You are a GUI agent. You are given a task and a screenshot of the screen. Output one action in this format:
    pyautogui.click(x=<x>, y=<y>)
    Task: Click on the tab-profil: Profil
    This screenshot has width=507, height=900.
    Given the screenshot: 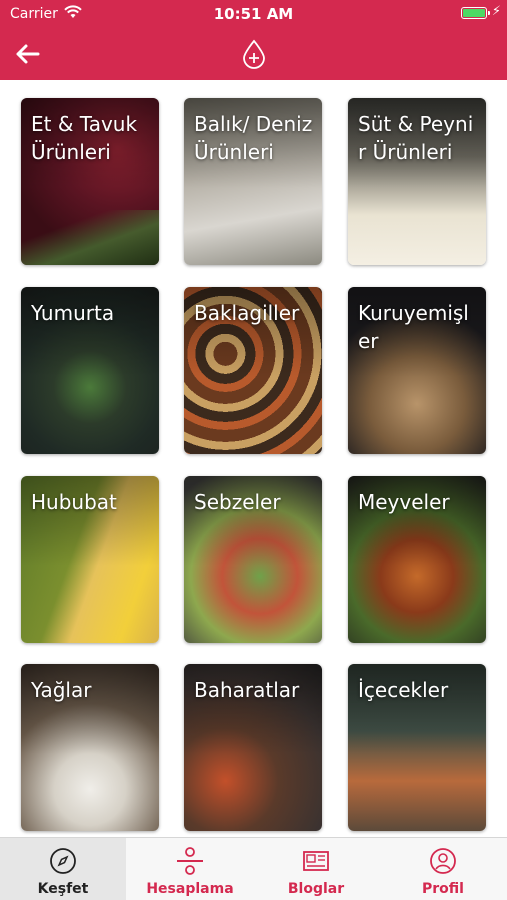 What is the action you would take?
    pyautogui.click(x=443, y=869)
    